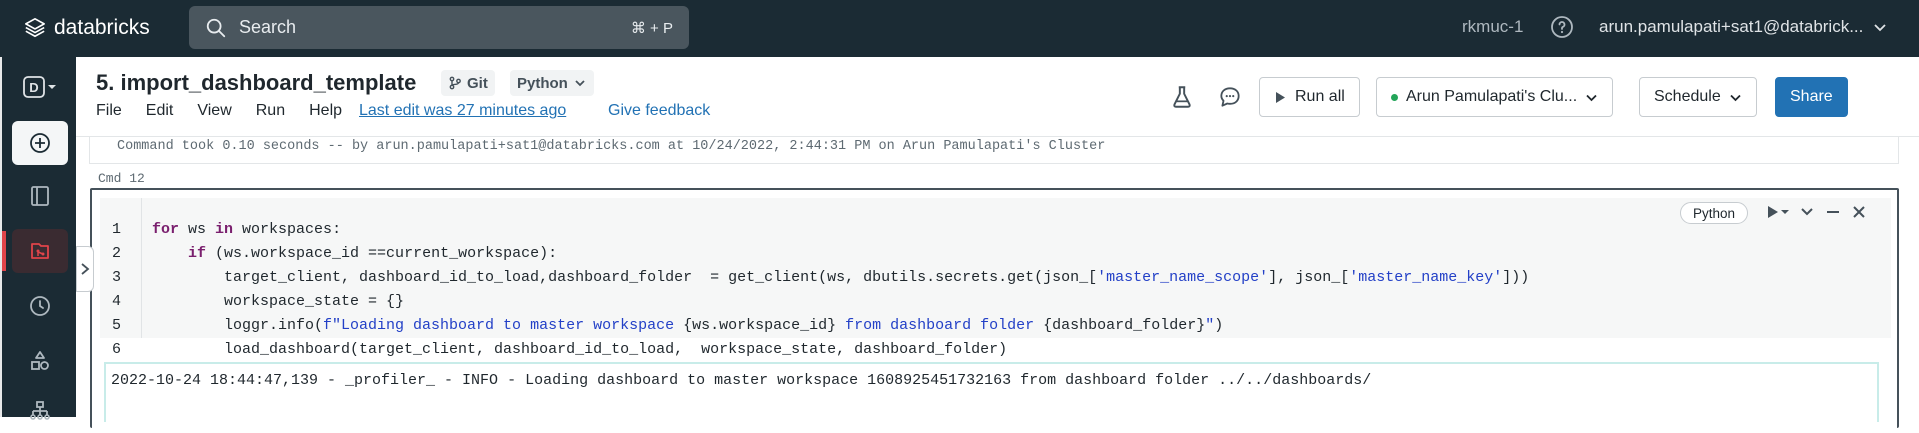 The height and width of the screenshot is (433, 1919). Describe the element at coordinates (256, 83) in the screenshot. I see `notebook-title: 5. import_dashboard_template` at that location.